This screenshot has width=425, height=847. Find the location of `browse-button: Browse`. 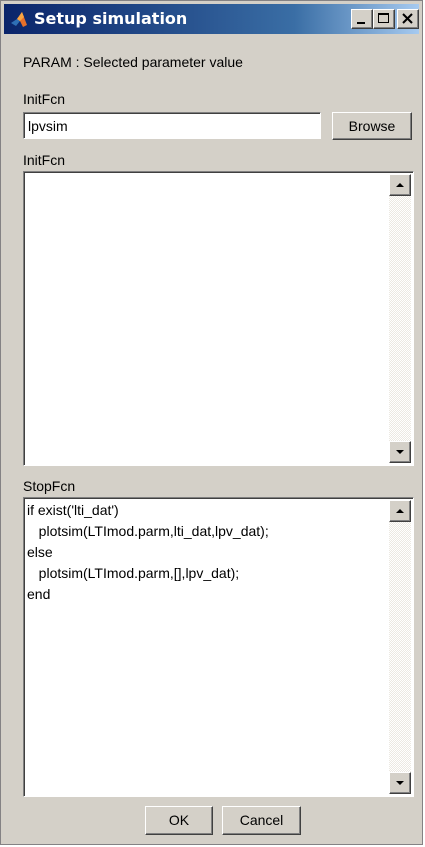

browse-button: Browse is located at coordinates (372, 126).